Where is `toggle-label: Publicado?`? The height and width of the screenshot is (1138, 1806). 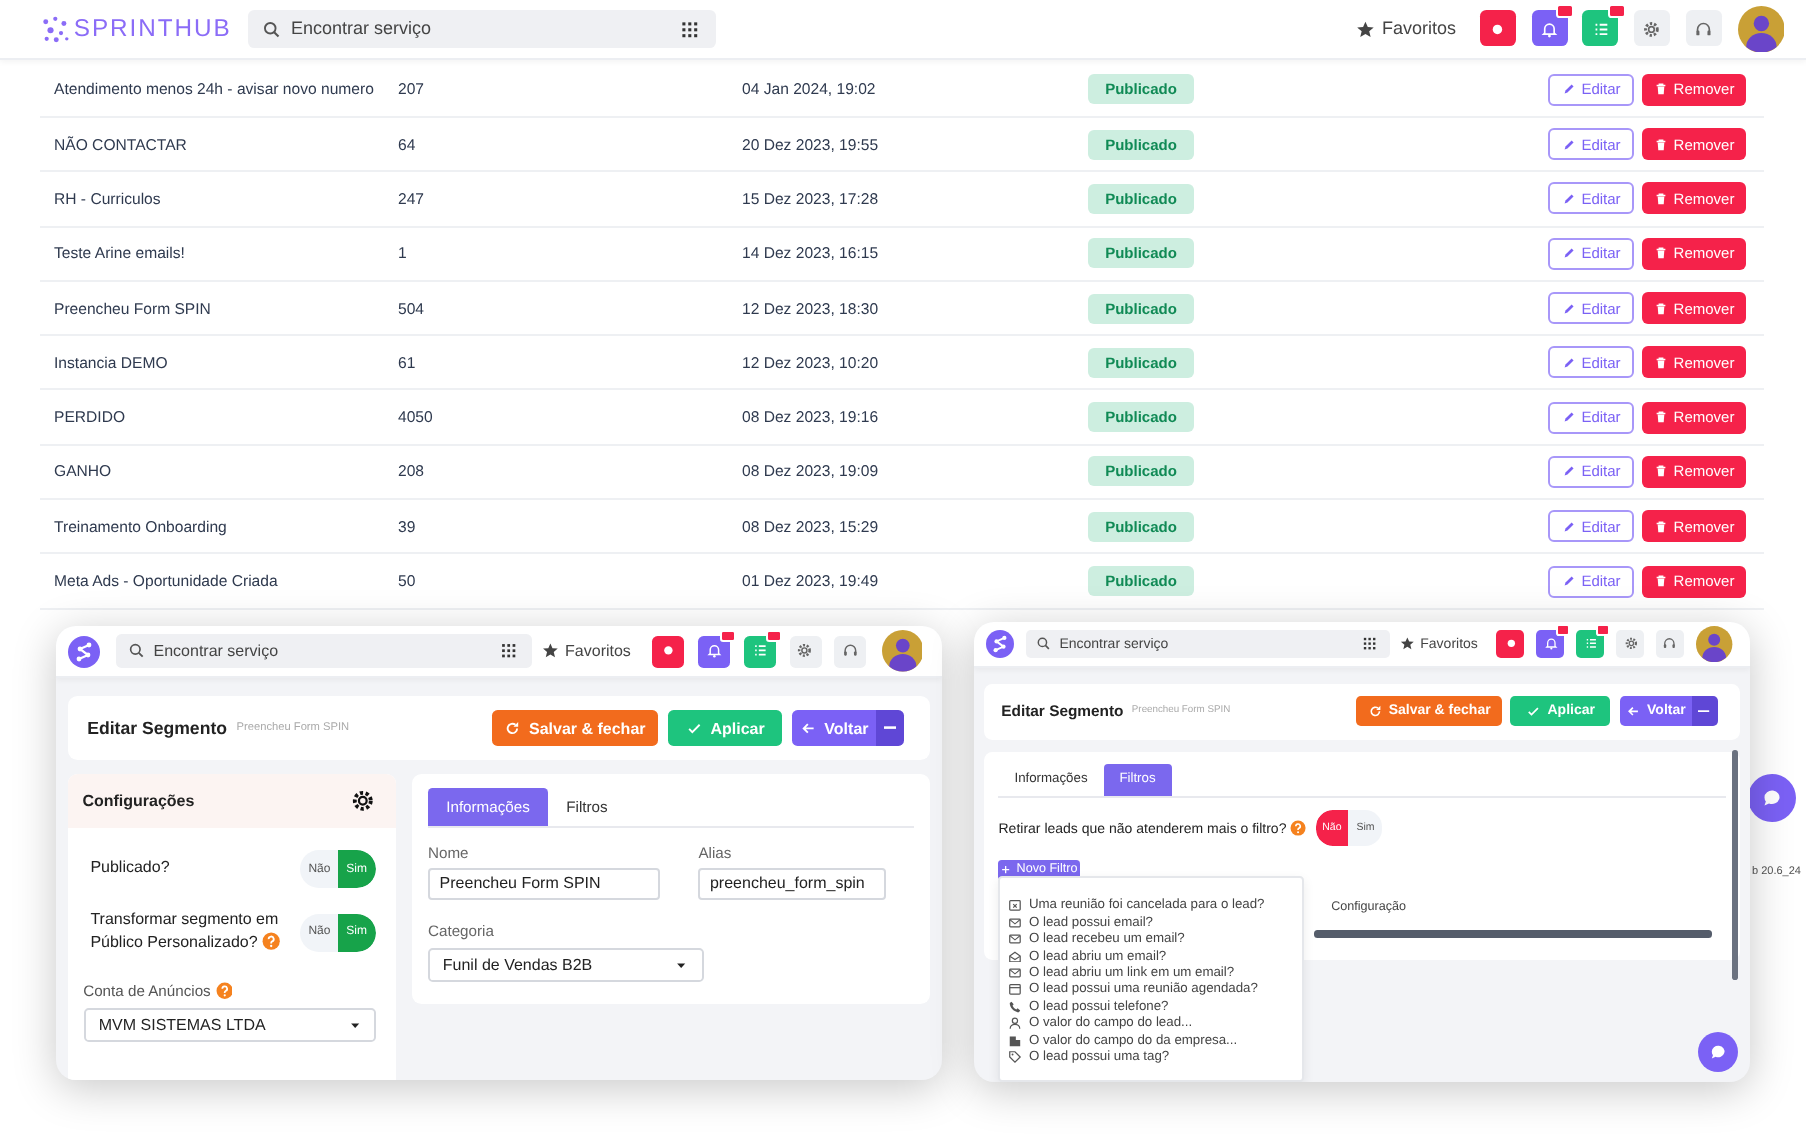 toggle-label: Publicado? is located at coordinates (130, 869).